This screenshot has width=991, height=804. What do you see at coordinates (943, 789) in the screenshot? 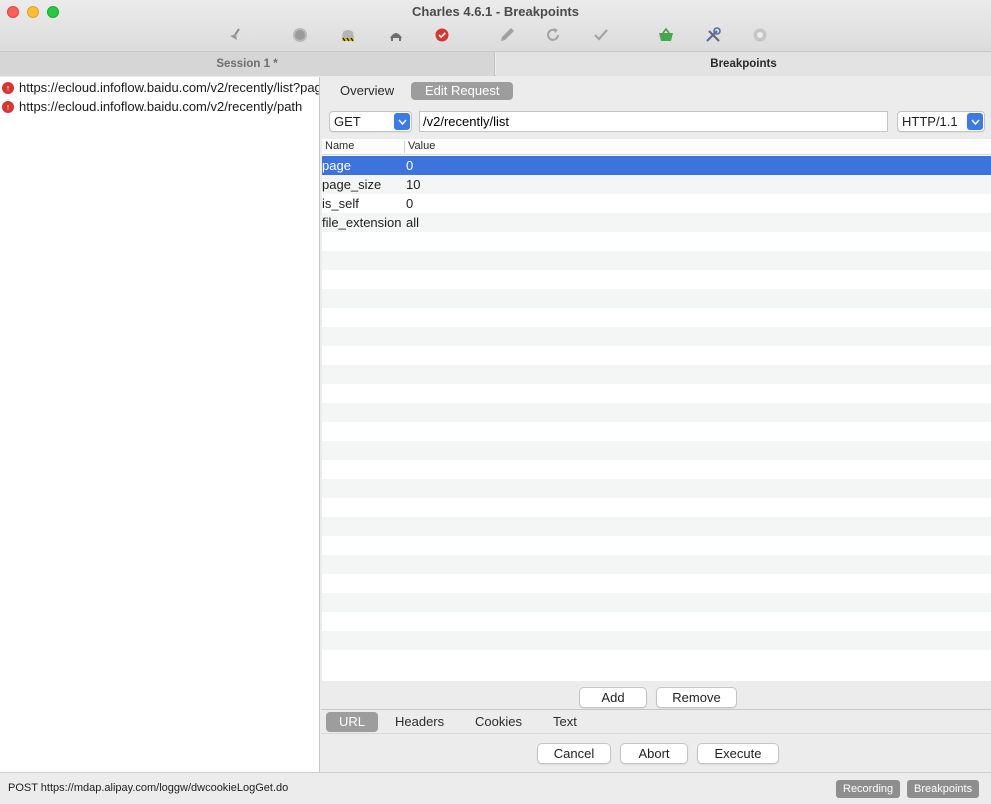
I see `breakpoints-button: Breakpoints` at bounding box center [943, 789].